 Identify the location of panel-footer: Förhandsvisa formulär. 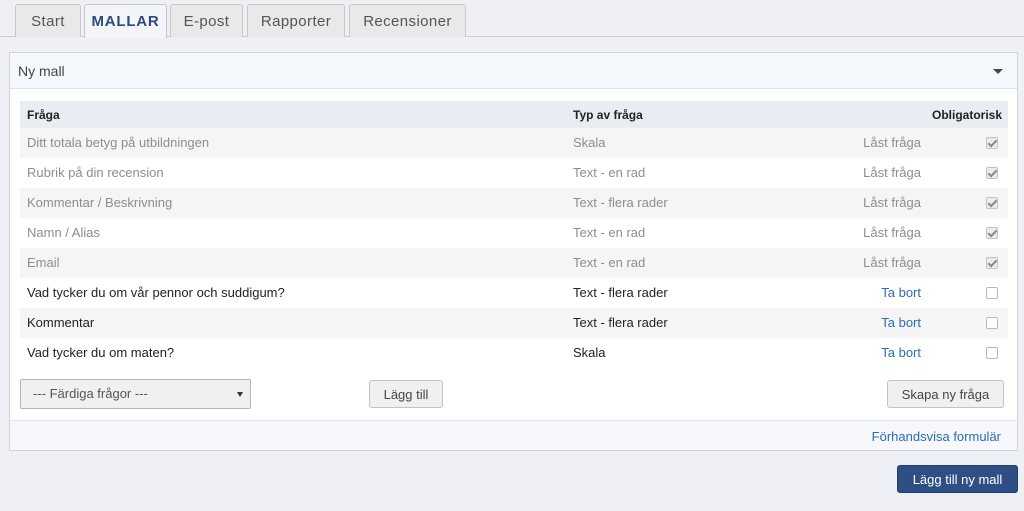
(513, 435).